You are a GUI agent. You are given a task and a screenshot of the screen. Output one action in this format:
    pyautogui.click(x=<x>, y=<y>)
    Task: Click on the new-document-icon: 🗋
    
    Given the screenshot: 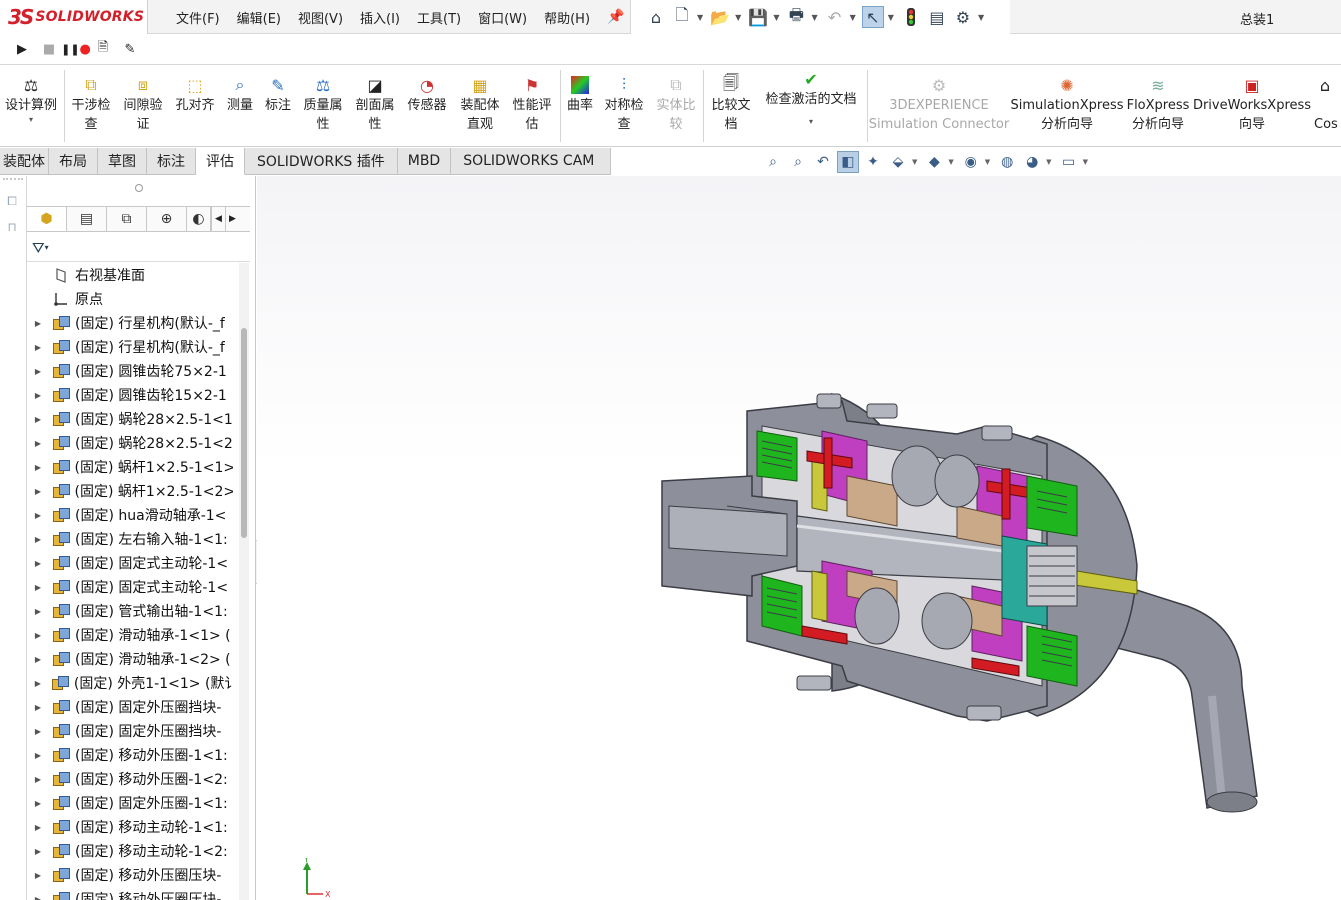 What is the action you would take?
    pyautogui.click(x=682, y=16)
    